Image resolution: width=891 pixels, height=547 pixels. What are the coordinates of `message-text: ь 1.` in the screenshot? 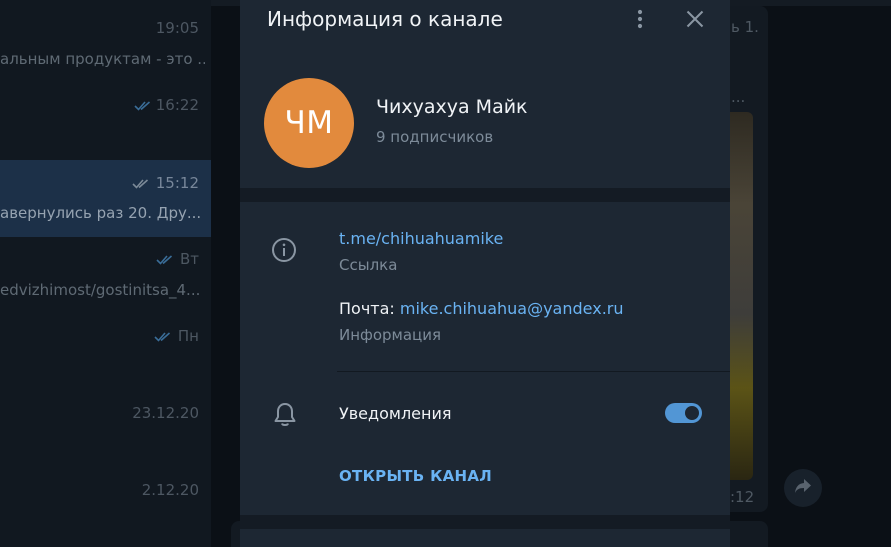 It's located at (745, 27).